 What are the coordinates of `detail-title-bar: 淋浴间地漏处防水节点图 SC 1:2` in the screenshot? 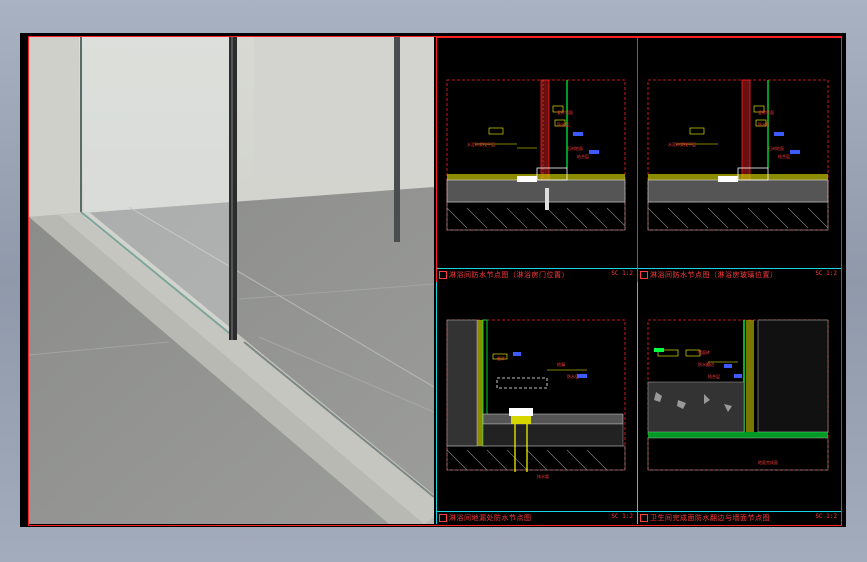 It's located at (537, 517).